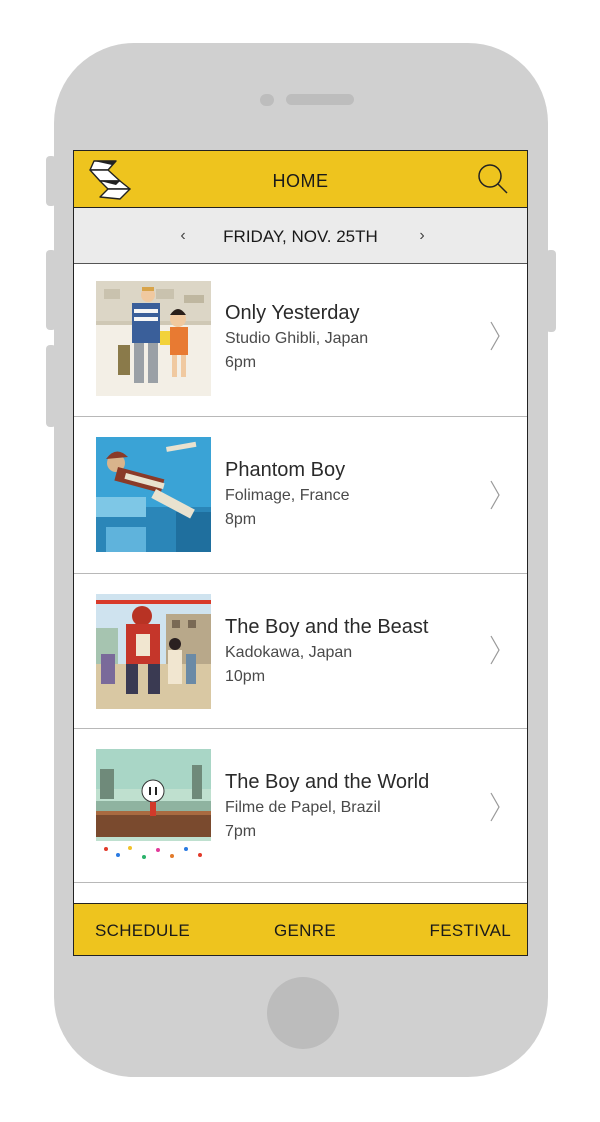  Describe the element at coordinates (470, 929) in the screenshot. I see `tab-festival: FESTIVAL` at that location.